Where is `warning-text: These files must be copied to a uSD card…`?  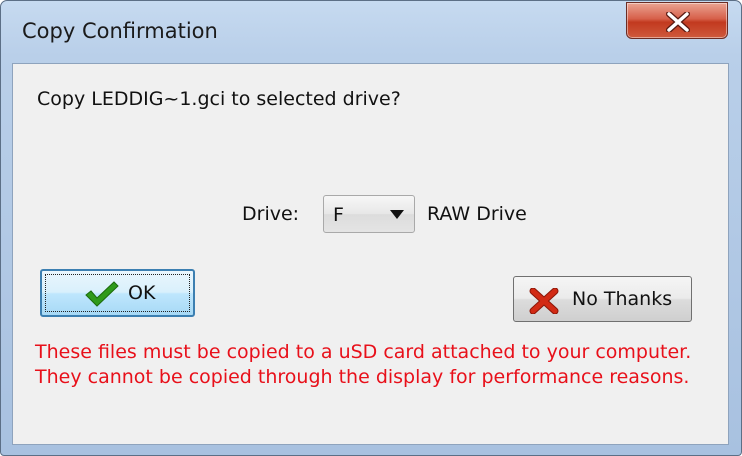
warning-text: These files must be copied to a uSD card… is located at coordinates (363, 364).